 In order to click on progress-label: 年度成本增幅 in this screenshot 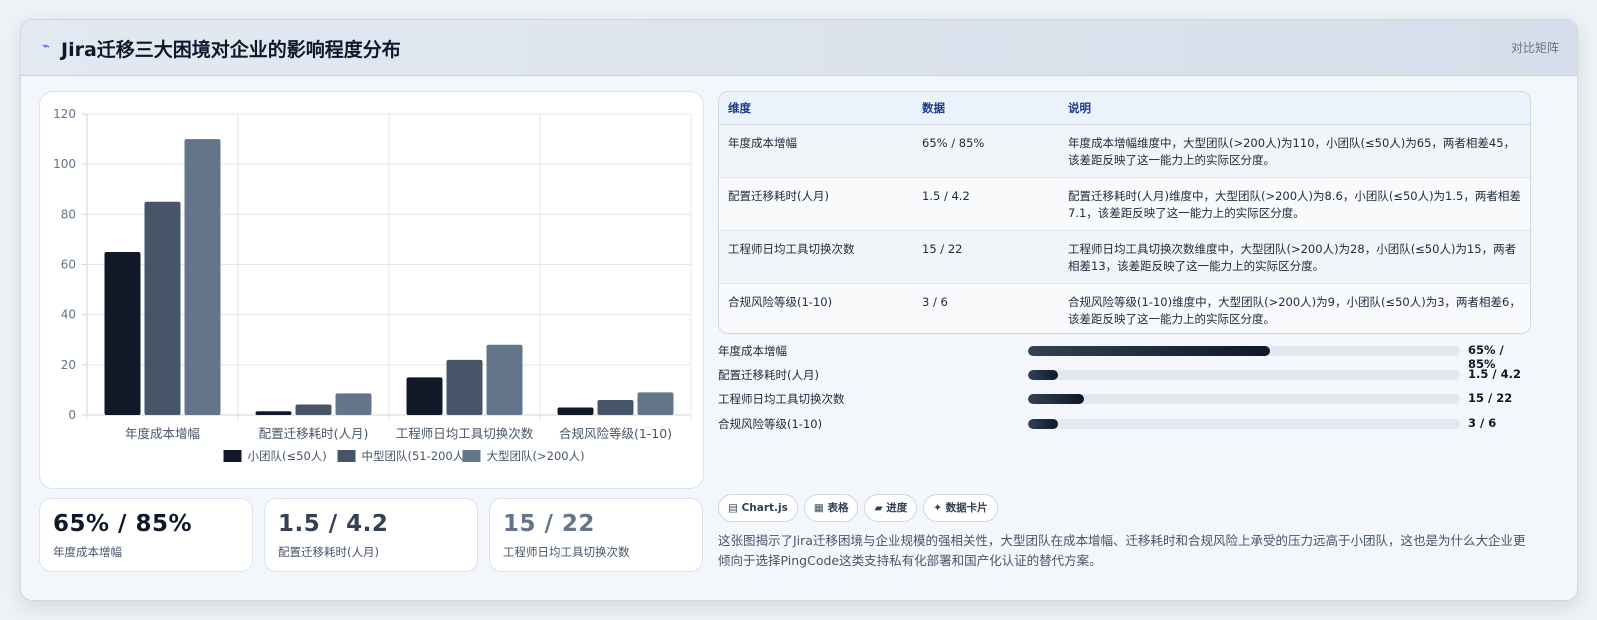, I will do `click(752, 351)`.